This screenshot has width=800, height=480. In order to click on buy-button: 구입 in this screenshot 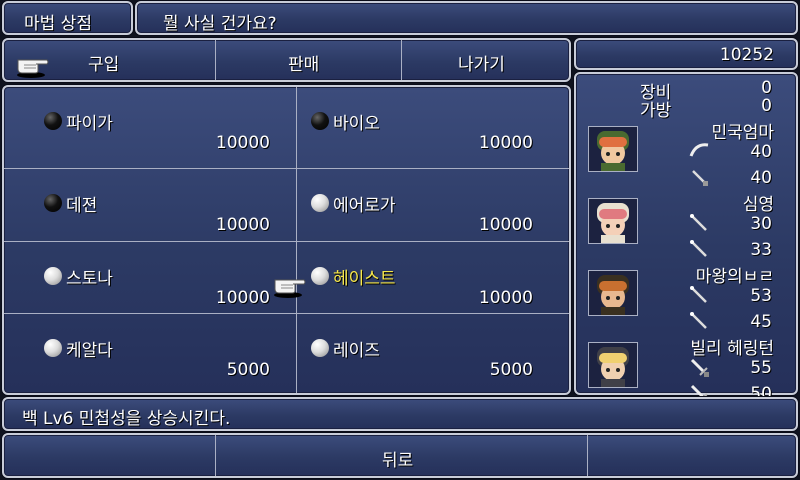, I will do `click(109, 60)`.